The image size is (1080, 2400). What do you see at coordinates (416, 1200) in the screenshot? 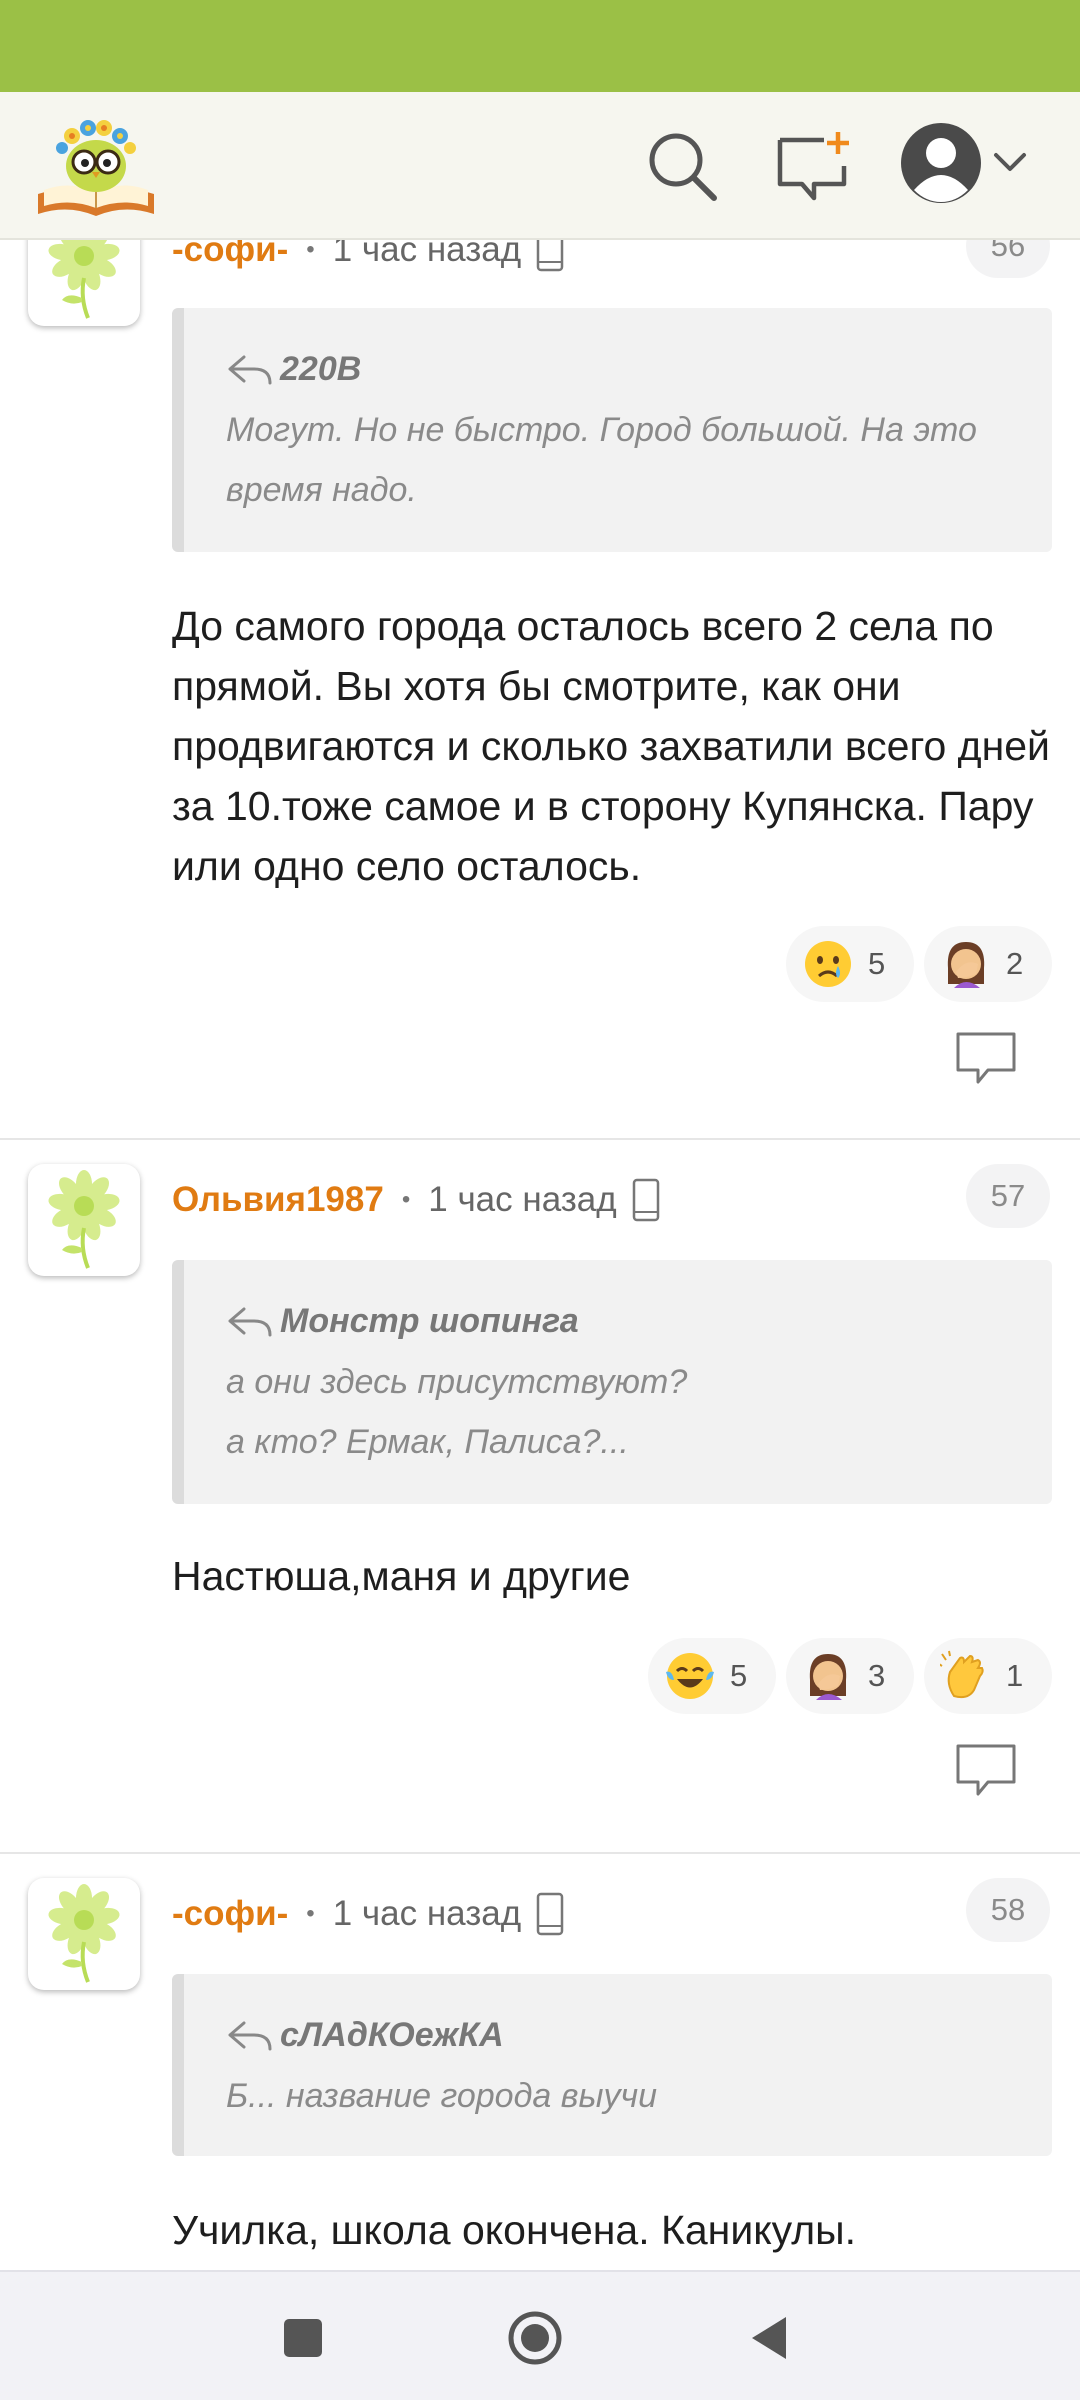
I see `comment-meta: Ольвия1987 • 1 час назад` at bounding box center [416, 1200].